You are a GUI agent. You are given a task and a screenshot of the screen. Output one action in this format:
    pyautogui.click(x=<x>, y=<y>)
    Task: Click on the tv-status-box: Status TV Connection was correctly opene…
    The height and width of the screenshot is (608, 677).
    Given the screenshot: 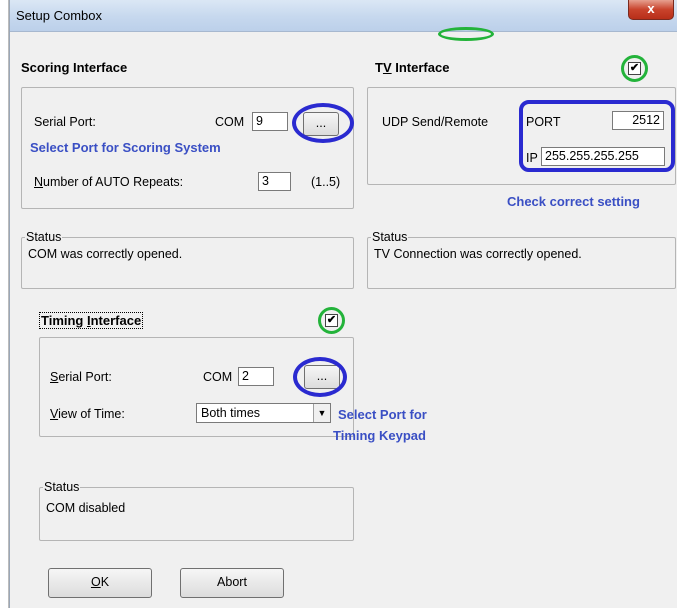 What is the action you would take?
    pyautogui.click(x=521, y=259)
    